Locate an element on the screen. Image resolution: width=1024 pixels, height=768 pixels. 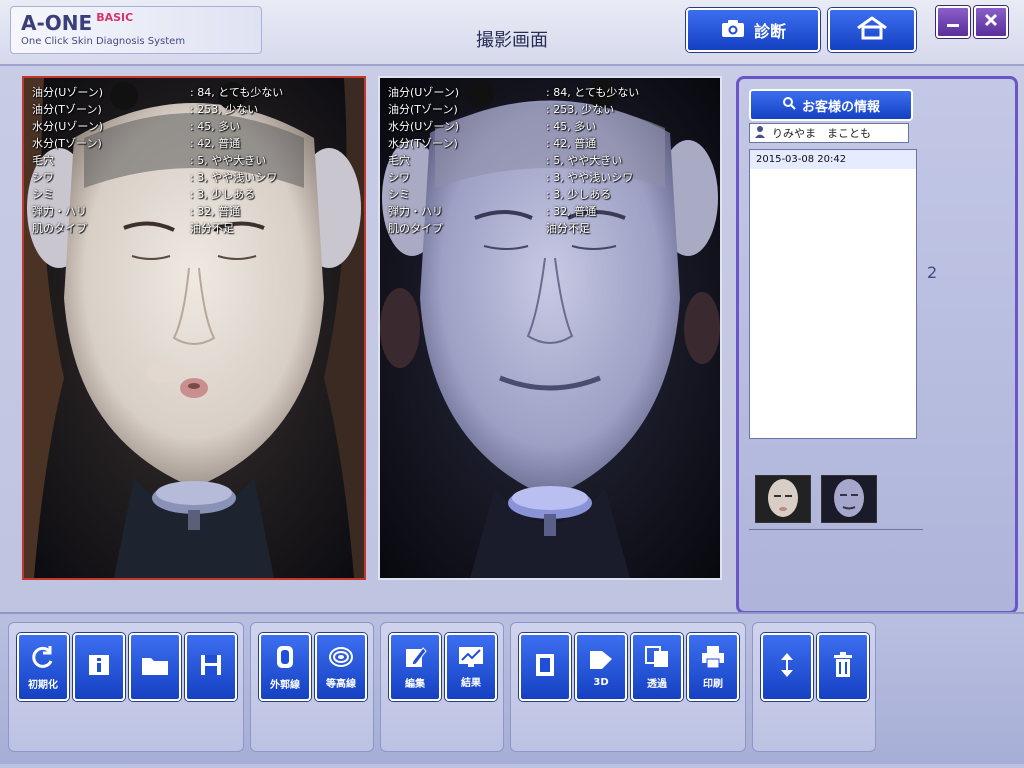
toolbar-group-edit: 編集 結果 is located at coordinates (442, 687).